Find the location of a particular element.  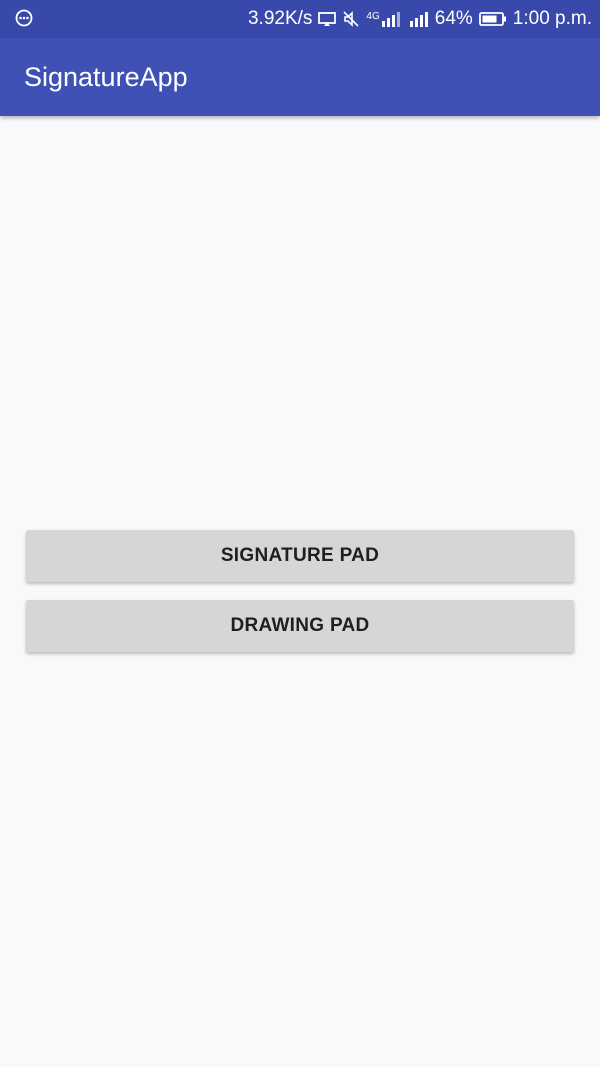

signal-4g-icon: 4G is located at coordinates (384, 19).